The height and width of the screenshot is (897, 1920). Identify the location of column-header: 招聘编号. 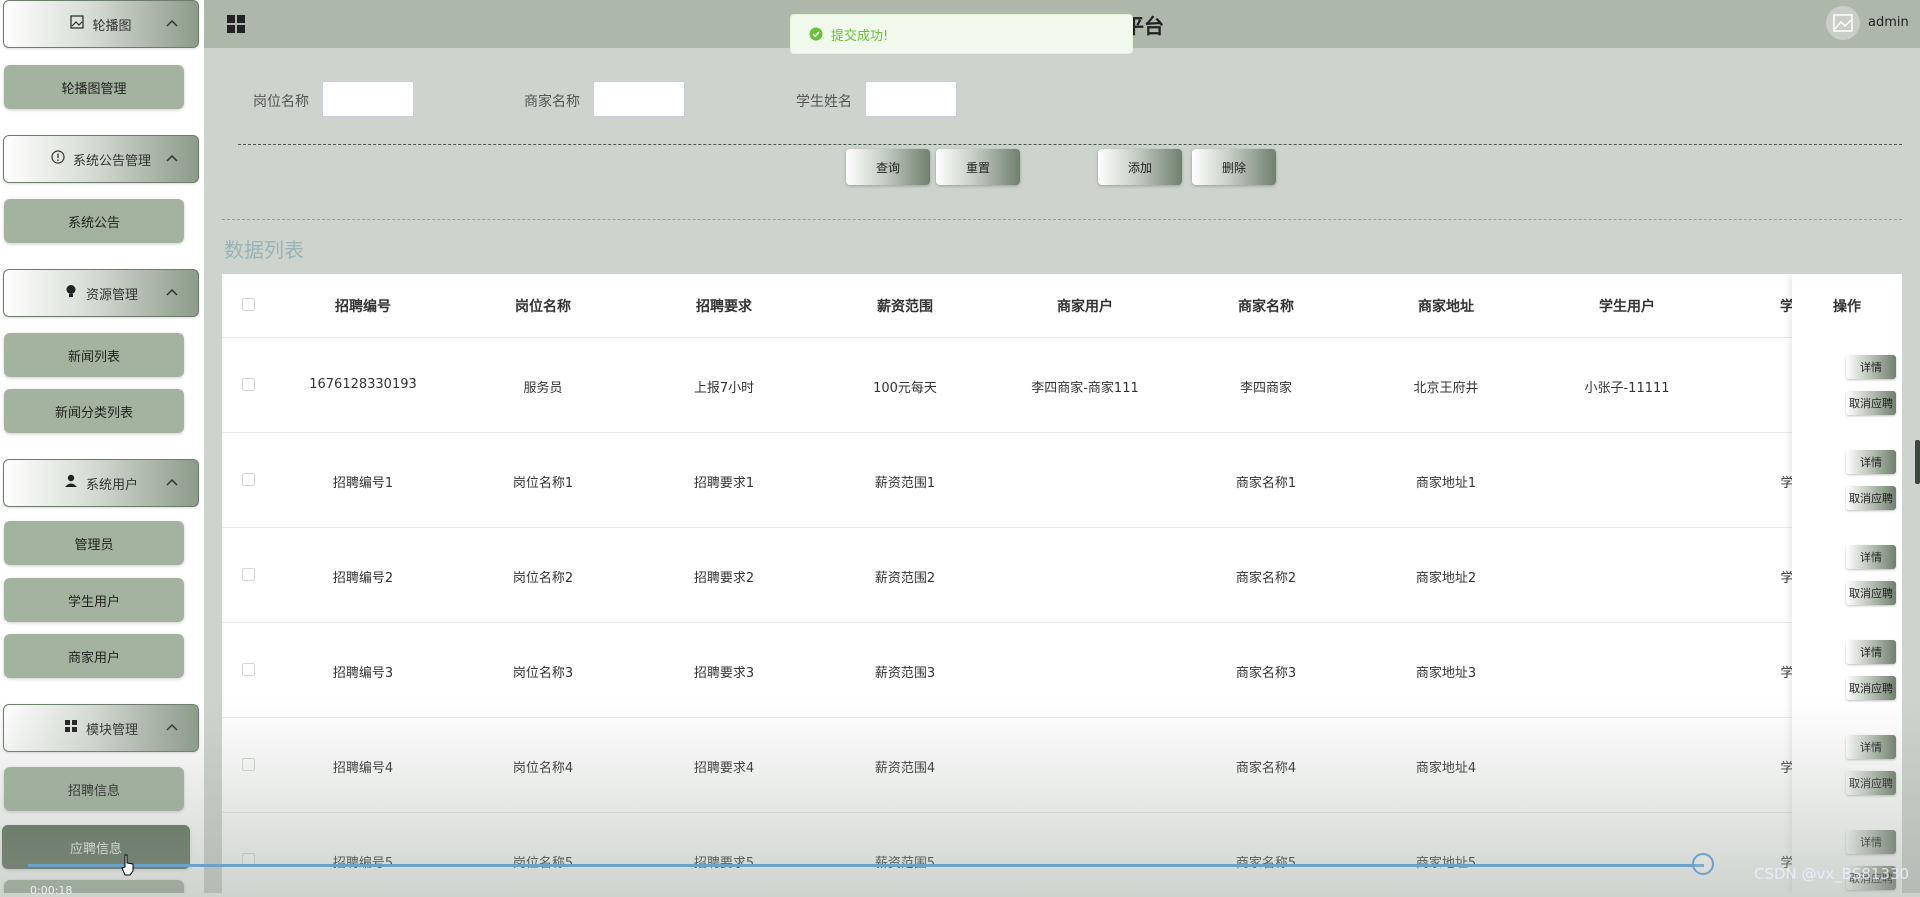
(363, 307).